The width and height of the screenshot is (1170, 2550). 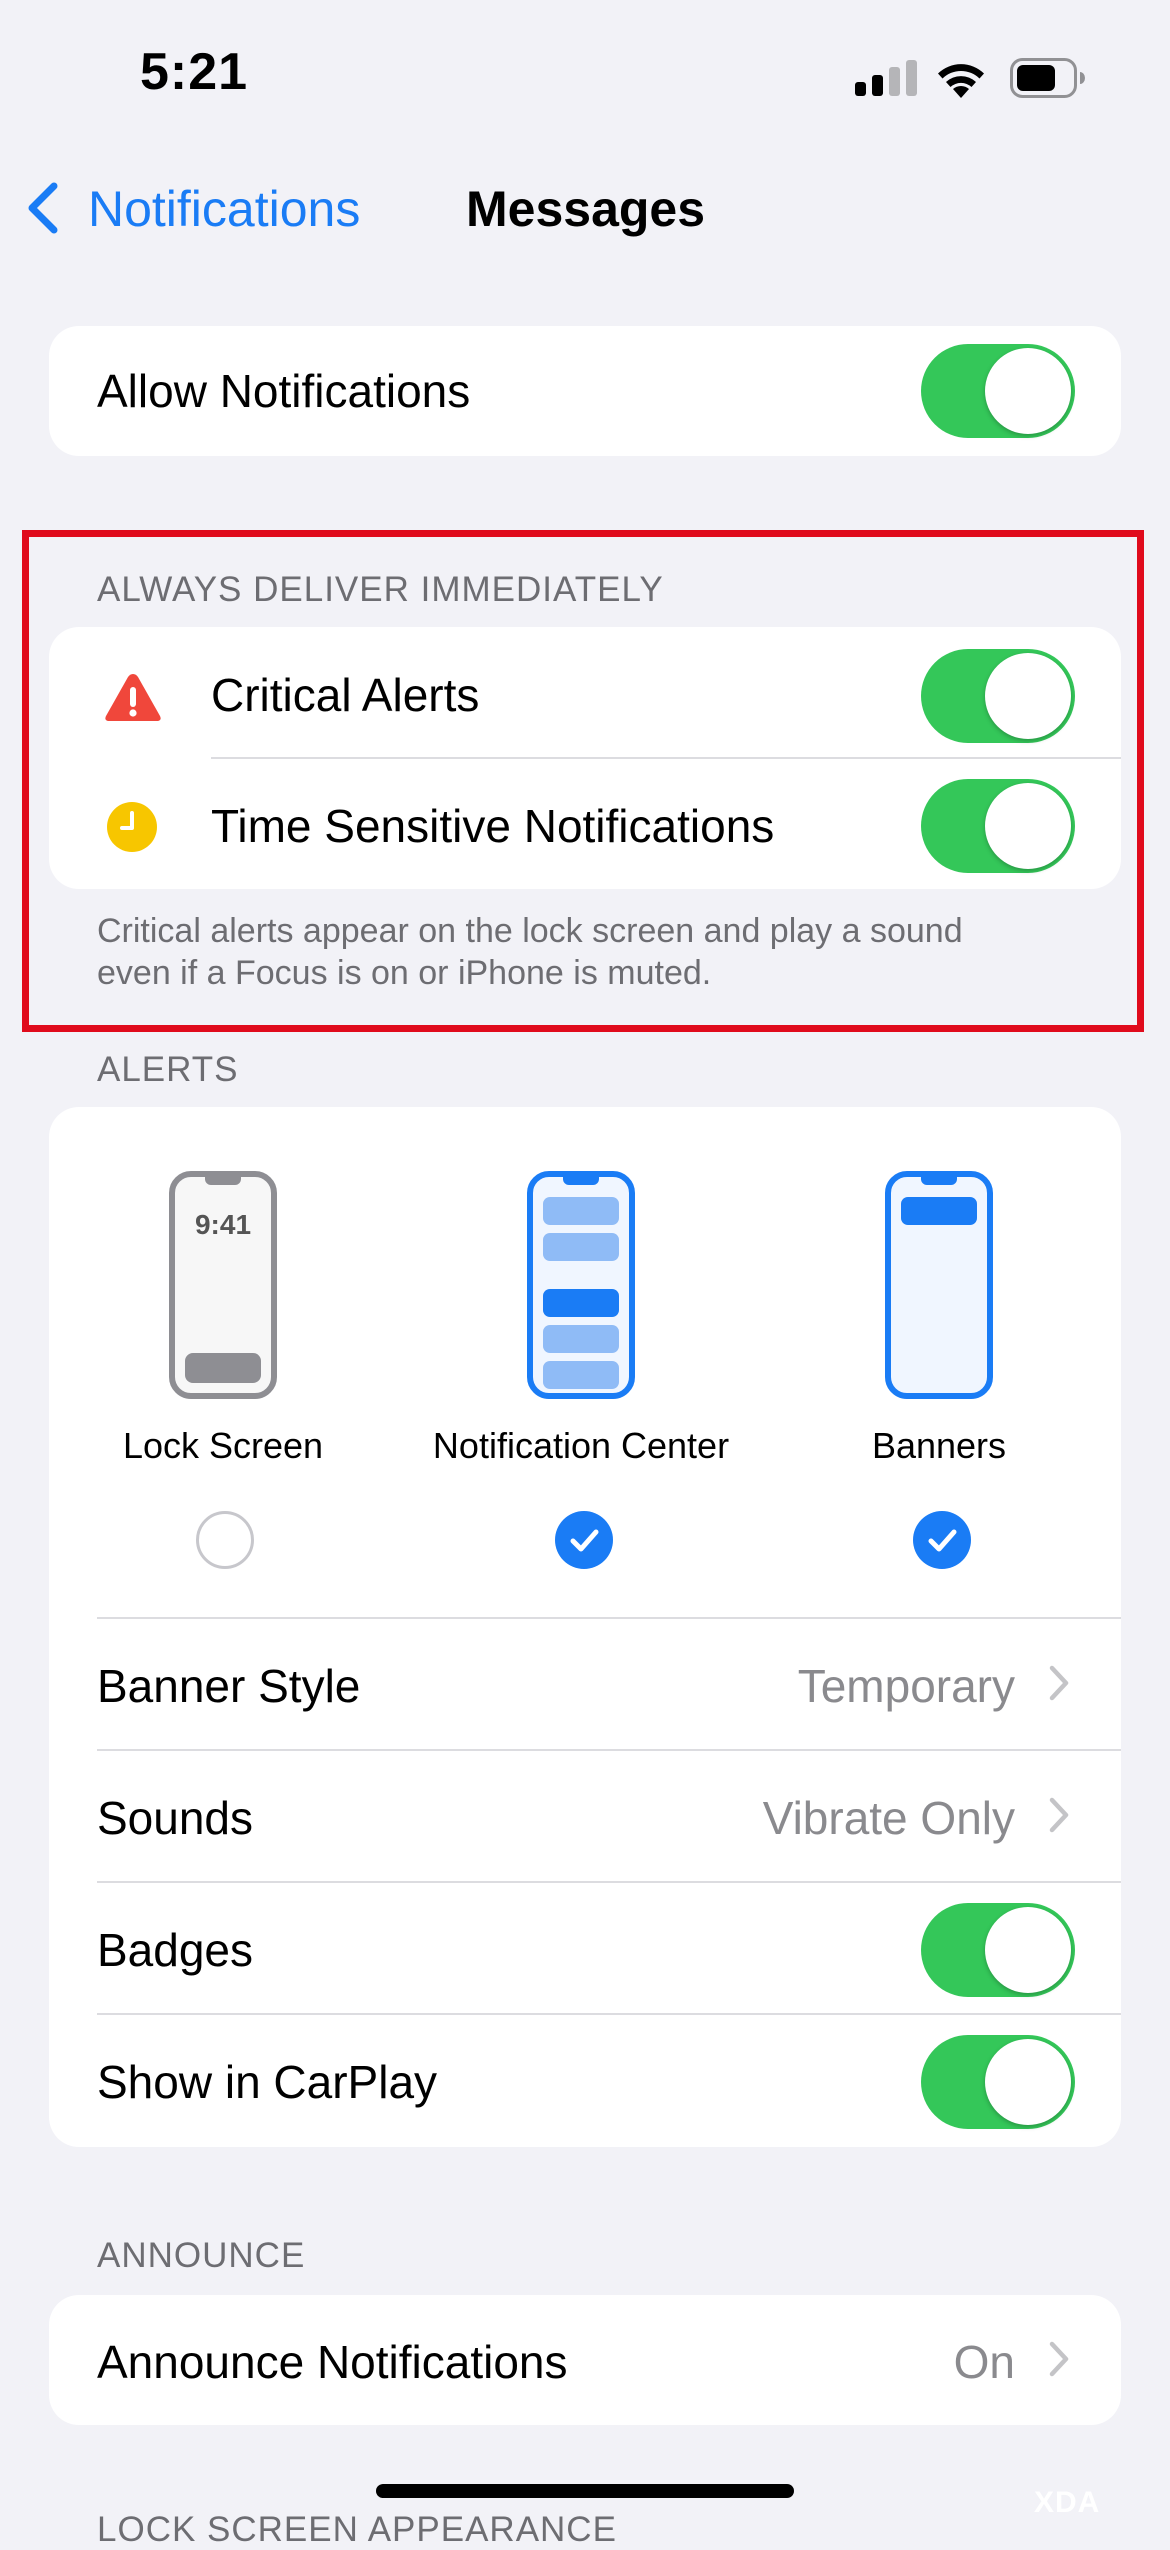 What do you see at coordinates (1047, 78) in the screenshot?
I see `battery-icon` at bounding box center [1047, 78].